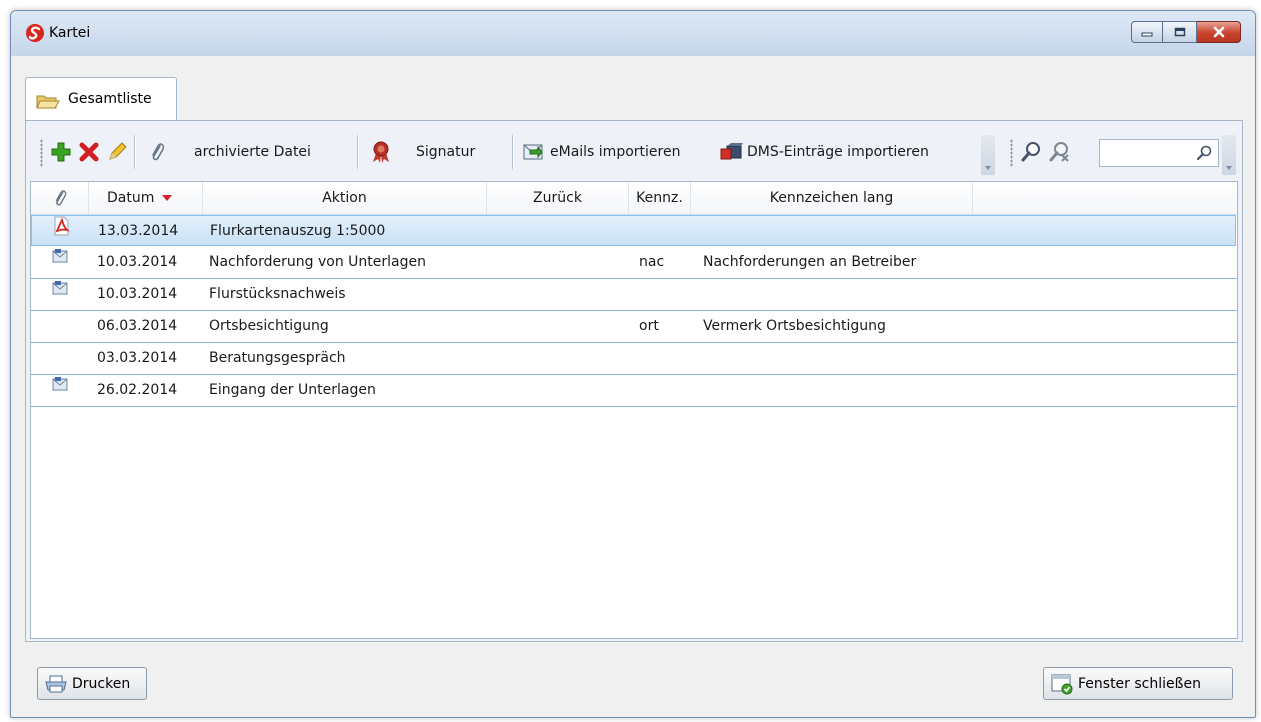  What do you see at coordinates (838, 152) in the screenshot?
I see `import-dms-label: DMS-Einträge importieren` at bounding box center [838, 152].